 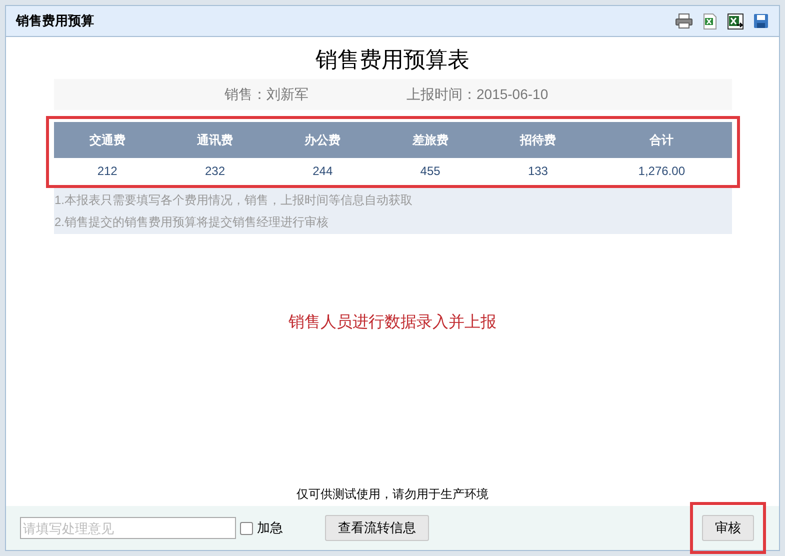 What do you see at coordinates (684, 21) in the screenshot?
I see `printer-icon` at bounding box center [684, 21].